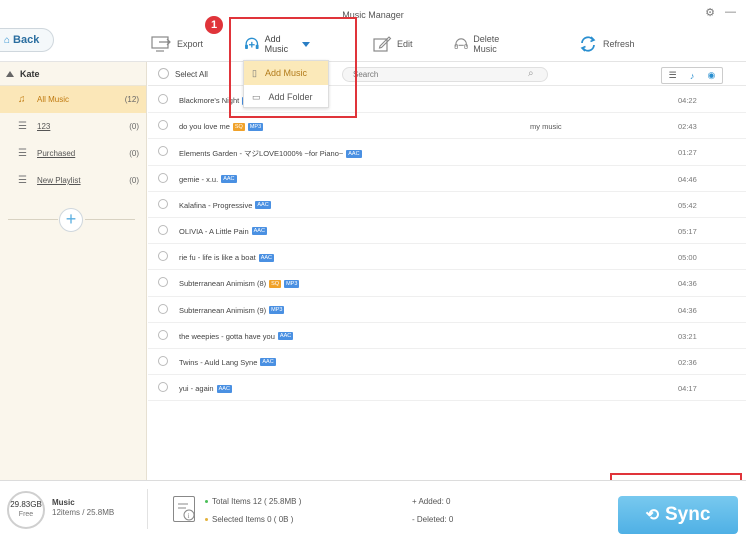 The width and height of the screenshot is (746, 538). Describe the element at coordinates (204, 127) in the screenshot. I see `track-title-text: do you love me` at that location.